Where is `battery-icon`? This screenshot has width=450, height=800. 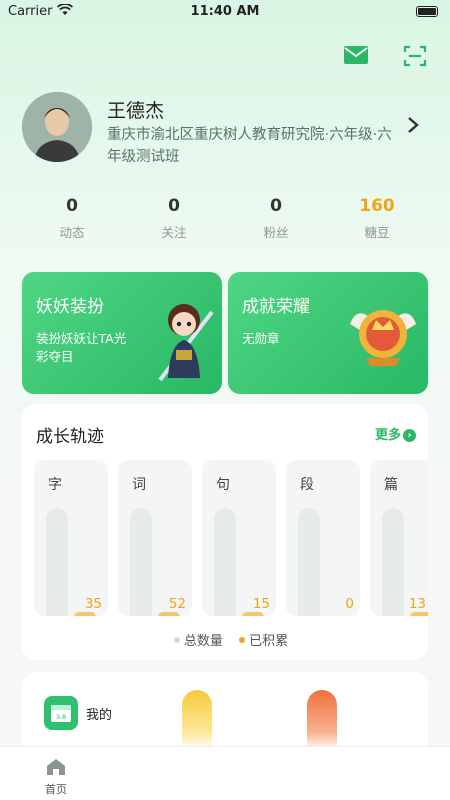 battery-icon is located at coordinates (427, 11).